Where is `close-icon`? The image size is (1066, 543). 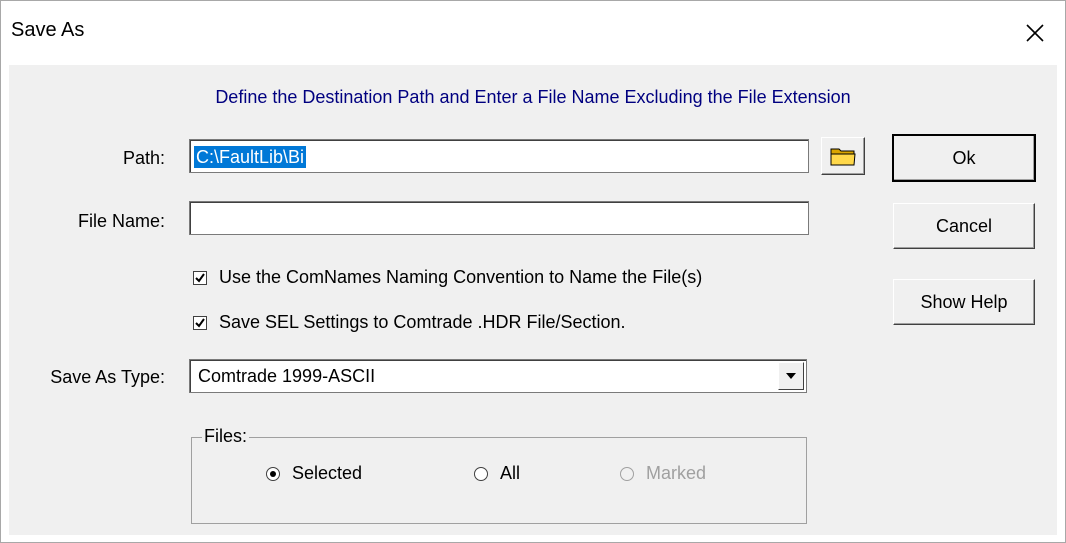 close-icon is located at coordinates (1035, 33).